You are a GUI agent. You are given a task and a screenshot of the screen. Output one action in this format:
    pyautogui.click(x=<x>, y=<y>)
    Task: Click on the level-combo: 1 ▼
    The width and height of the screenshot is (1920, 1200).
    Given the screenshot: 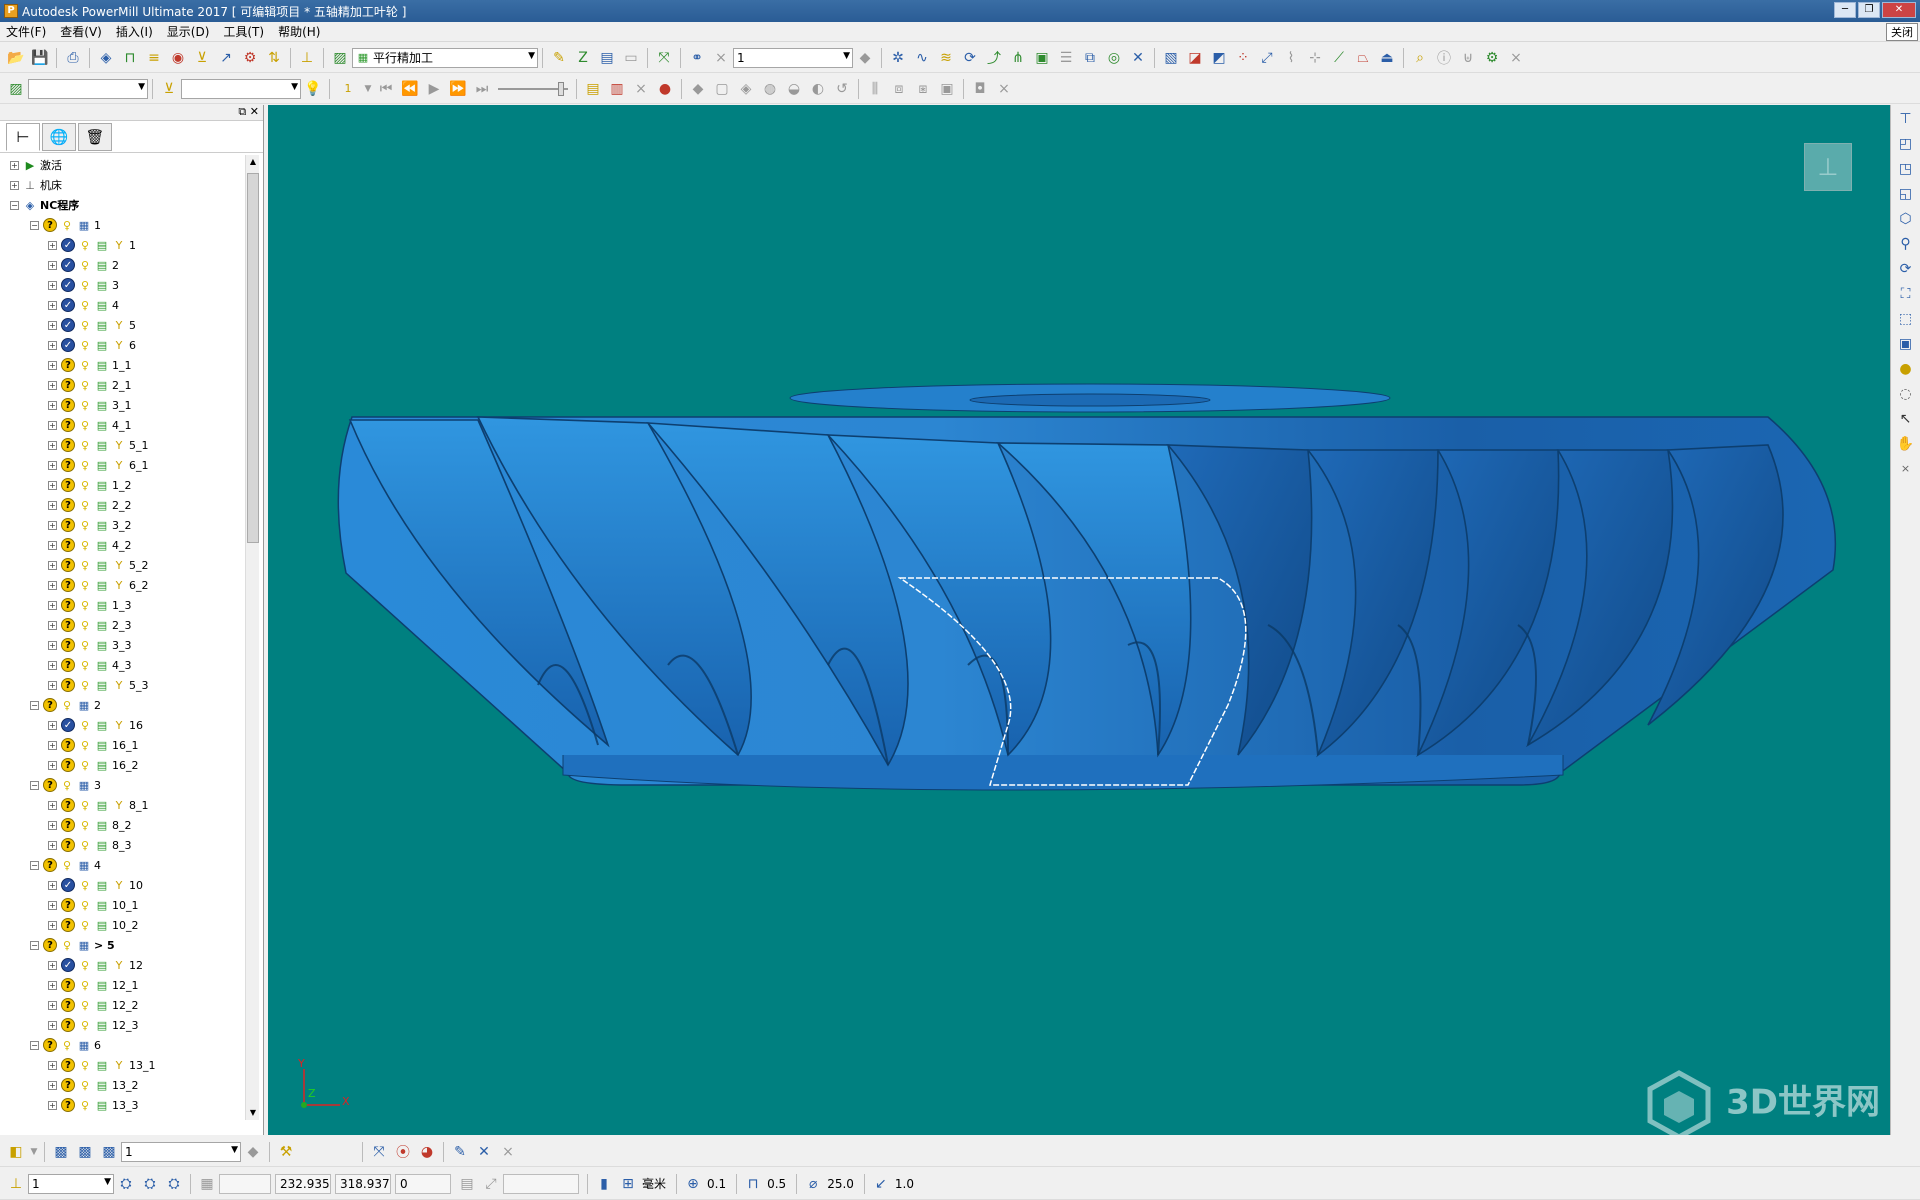 What is the action you would take?
    pyautogui.click(x=181, y=1151)
    